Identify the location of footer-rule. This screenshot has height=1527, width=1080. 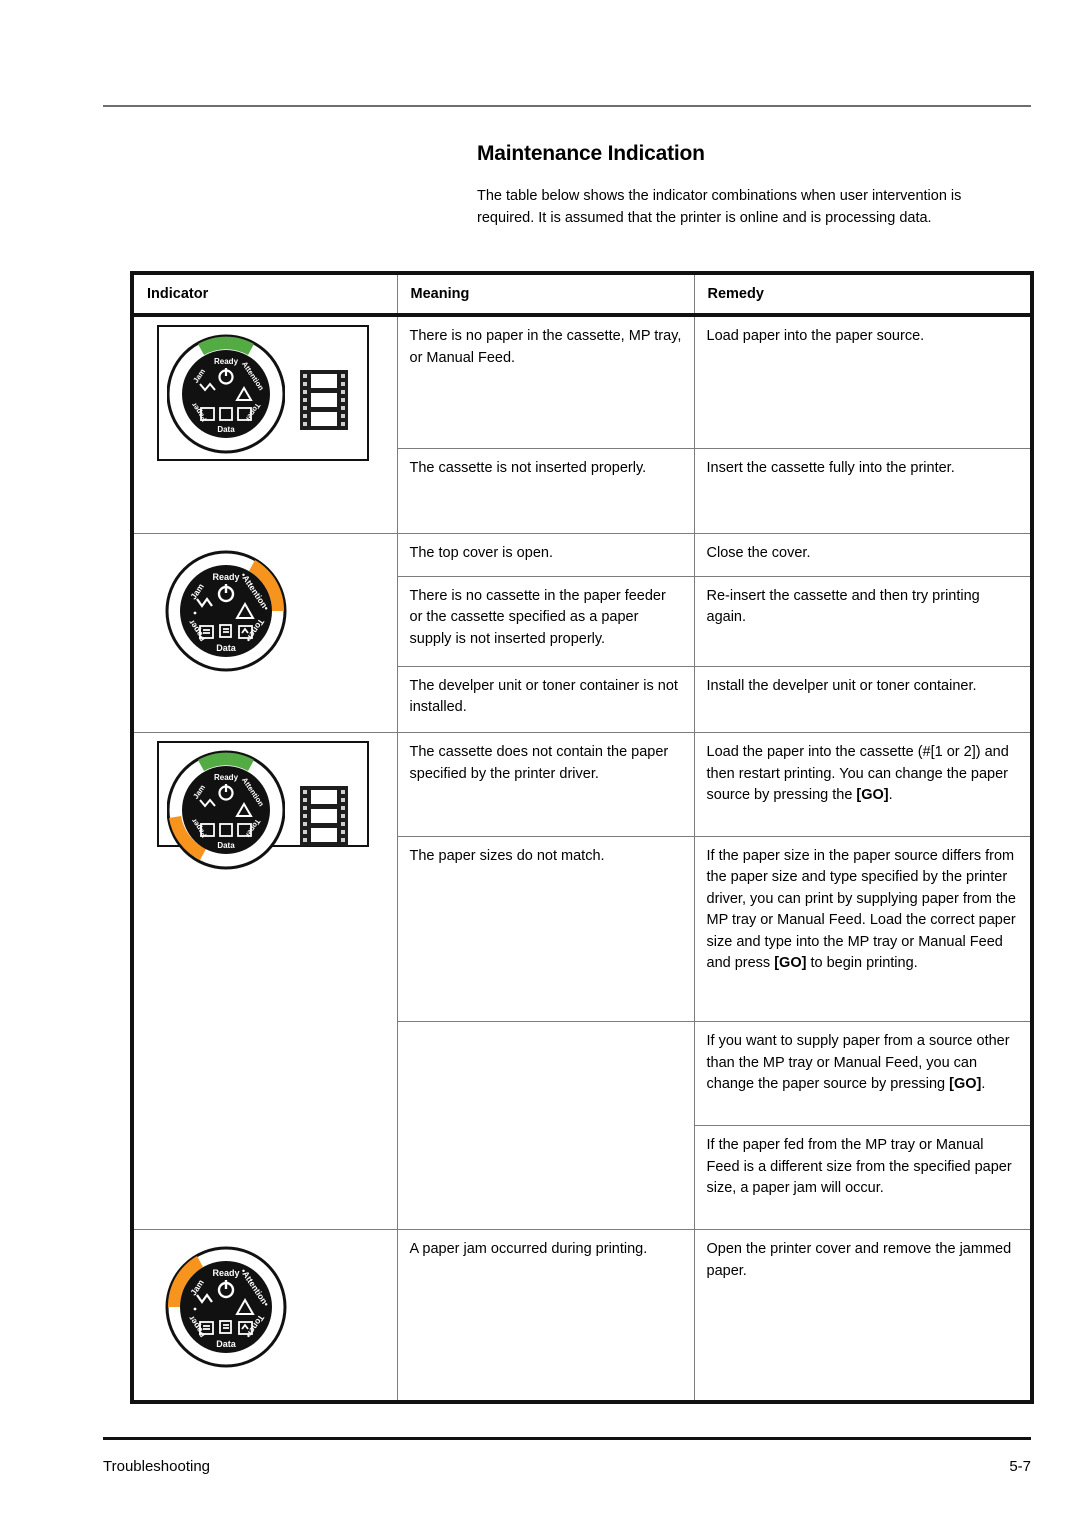
(567, 1438).